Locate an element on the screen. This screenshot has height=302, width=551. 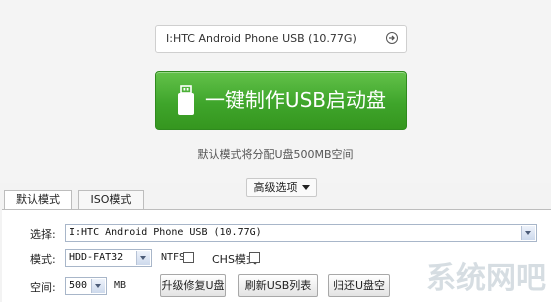
device-combo-value: I:HTC Android Phone USB (10.77G) is located at coordinates (165, 232).